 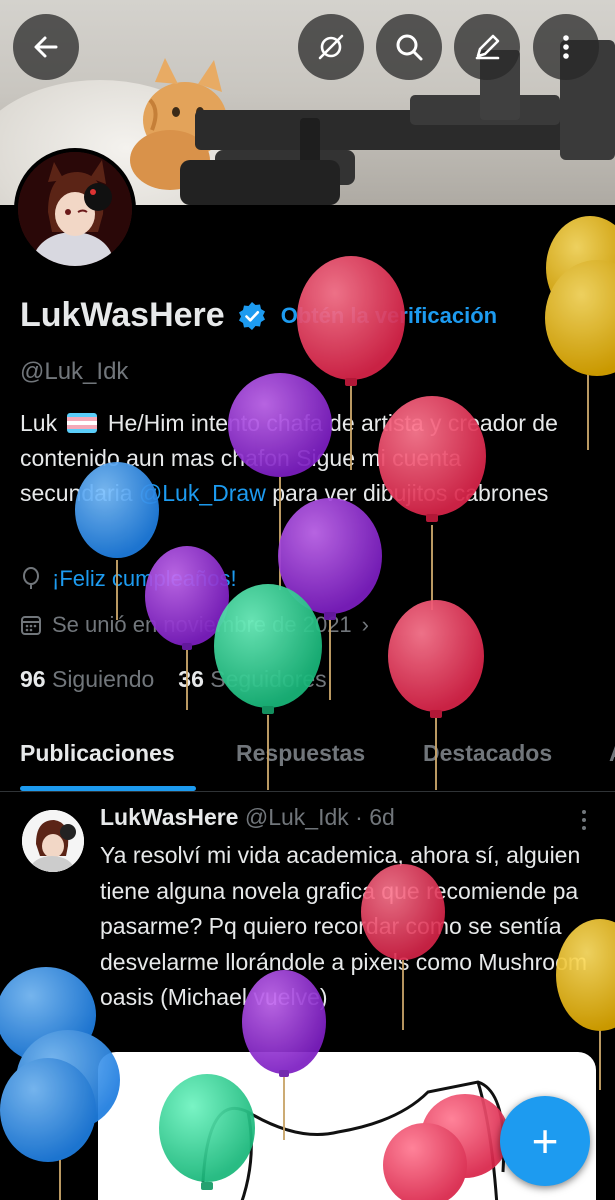 What do you see at coordinates (202, 493) in the screenshot?
I see `bio-mention-link: @Luk_Draw` at bounding box center [202, 493].